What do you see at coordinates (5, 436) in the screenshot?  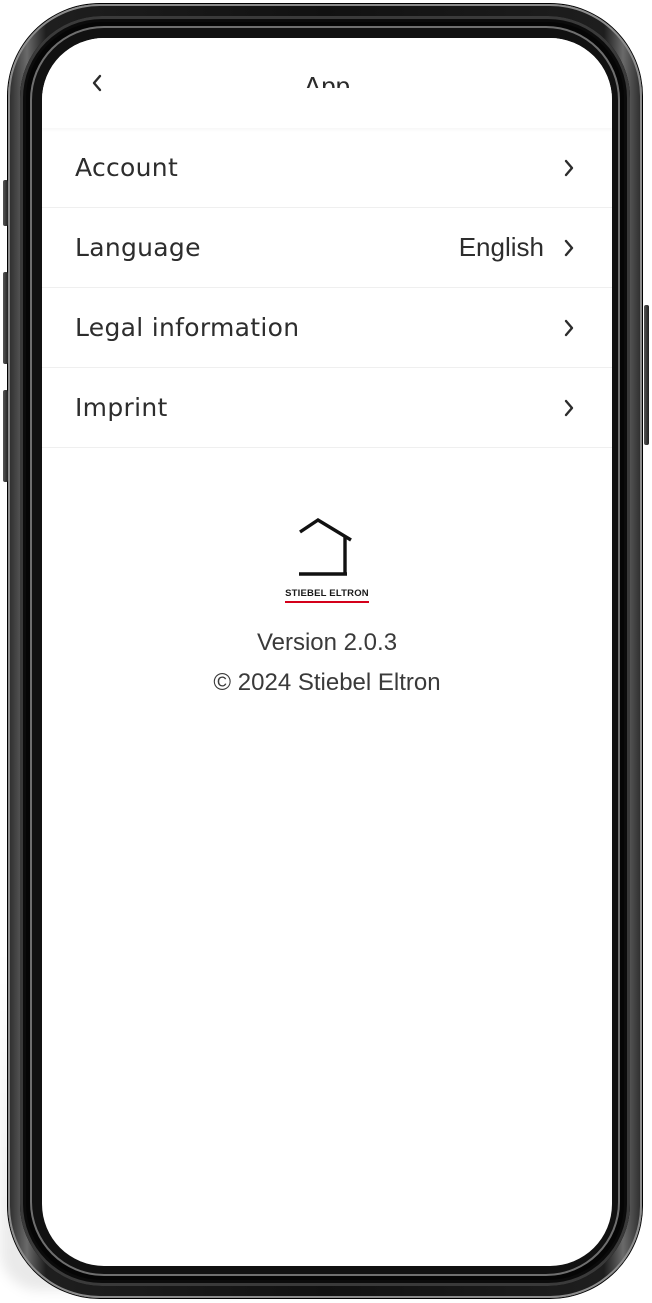 I see `side-button-volume-down` at bounding box center [5, 436].